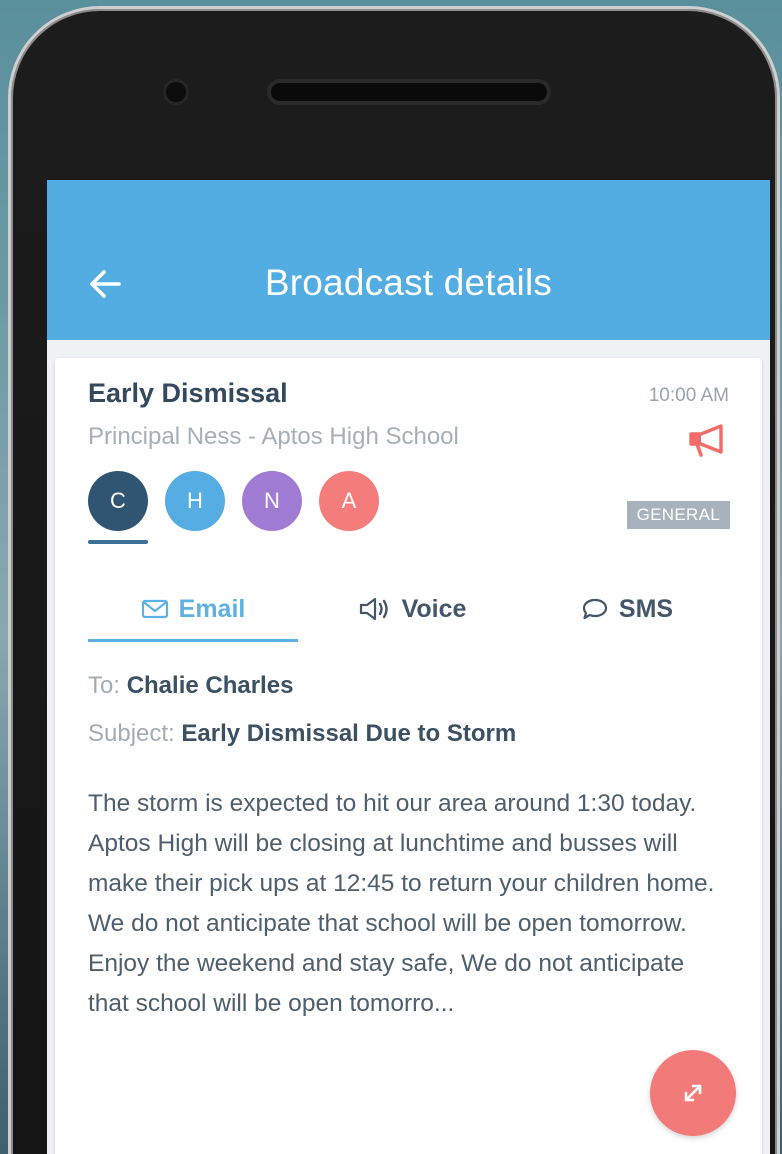 The height and width of the screenshot is (1154, 782). What do you see at coordinates (176, 92) in the screenshot?
I see `front-camera` at bounding box center [176, 92].